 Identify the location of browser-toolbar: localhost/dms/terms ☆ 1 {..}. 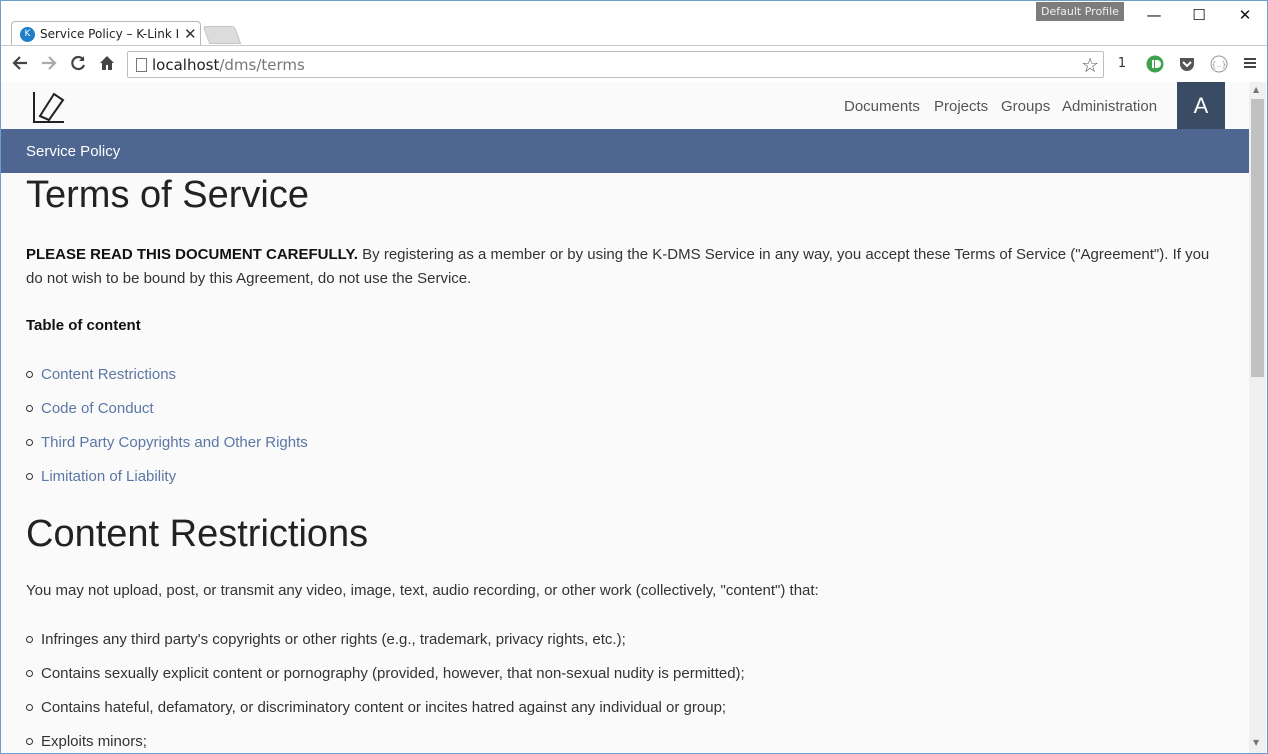
(634, 63).